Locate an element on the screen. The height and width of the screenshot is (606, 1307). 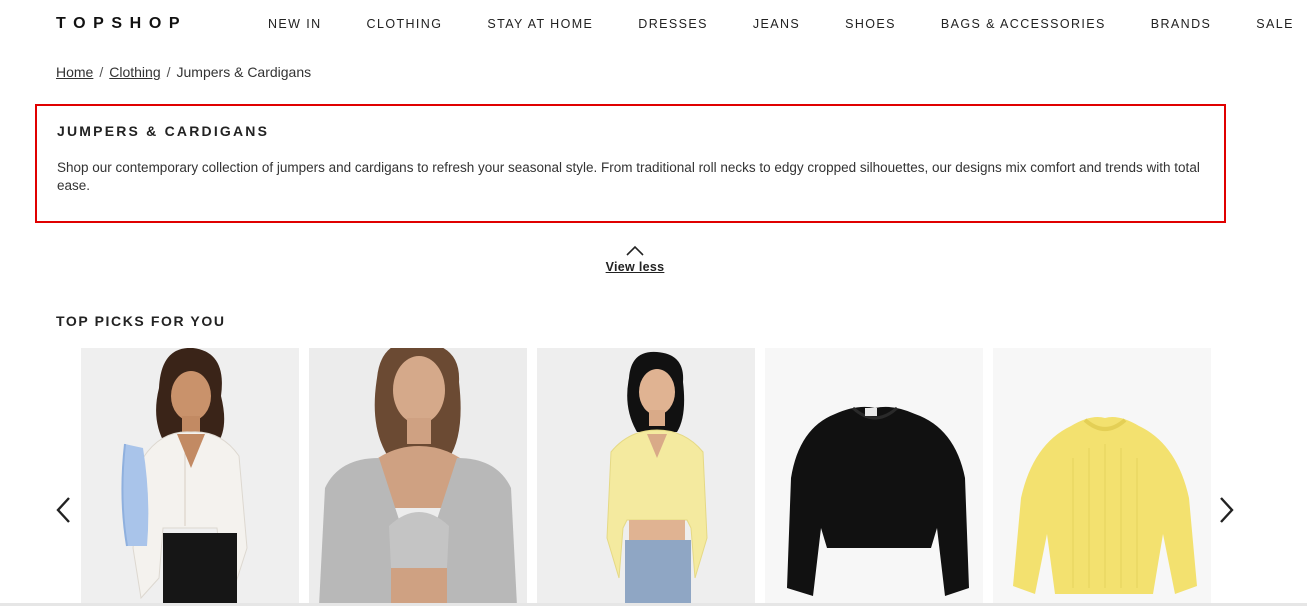
view-less-toggle: View less is located at coordinates (635, 259).